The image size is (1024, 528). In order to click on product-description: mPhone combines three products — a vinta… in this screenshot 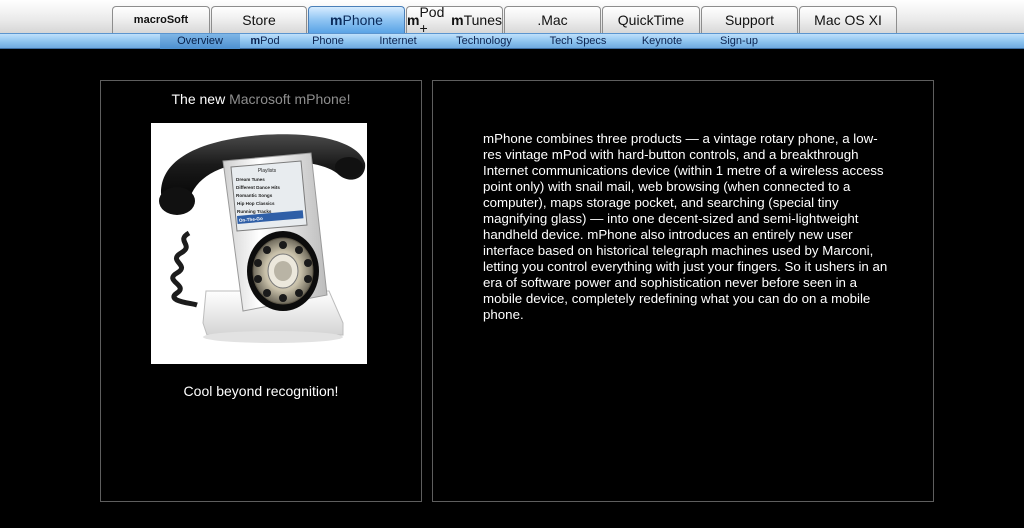, I will do `click(685, 226)`.